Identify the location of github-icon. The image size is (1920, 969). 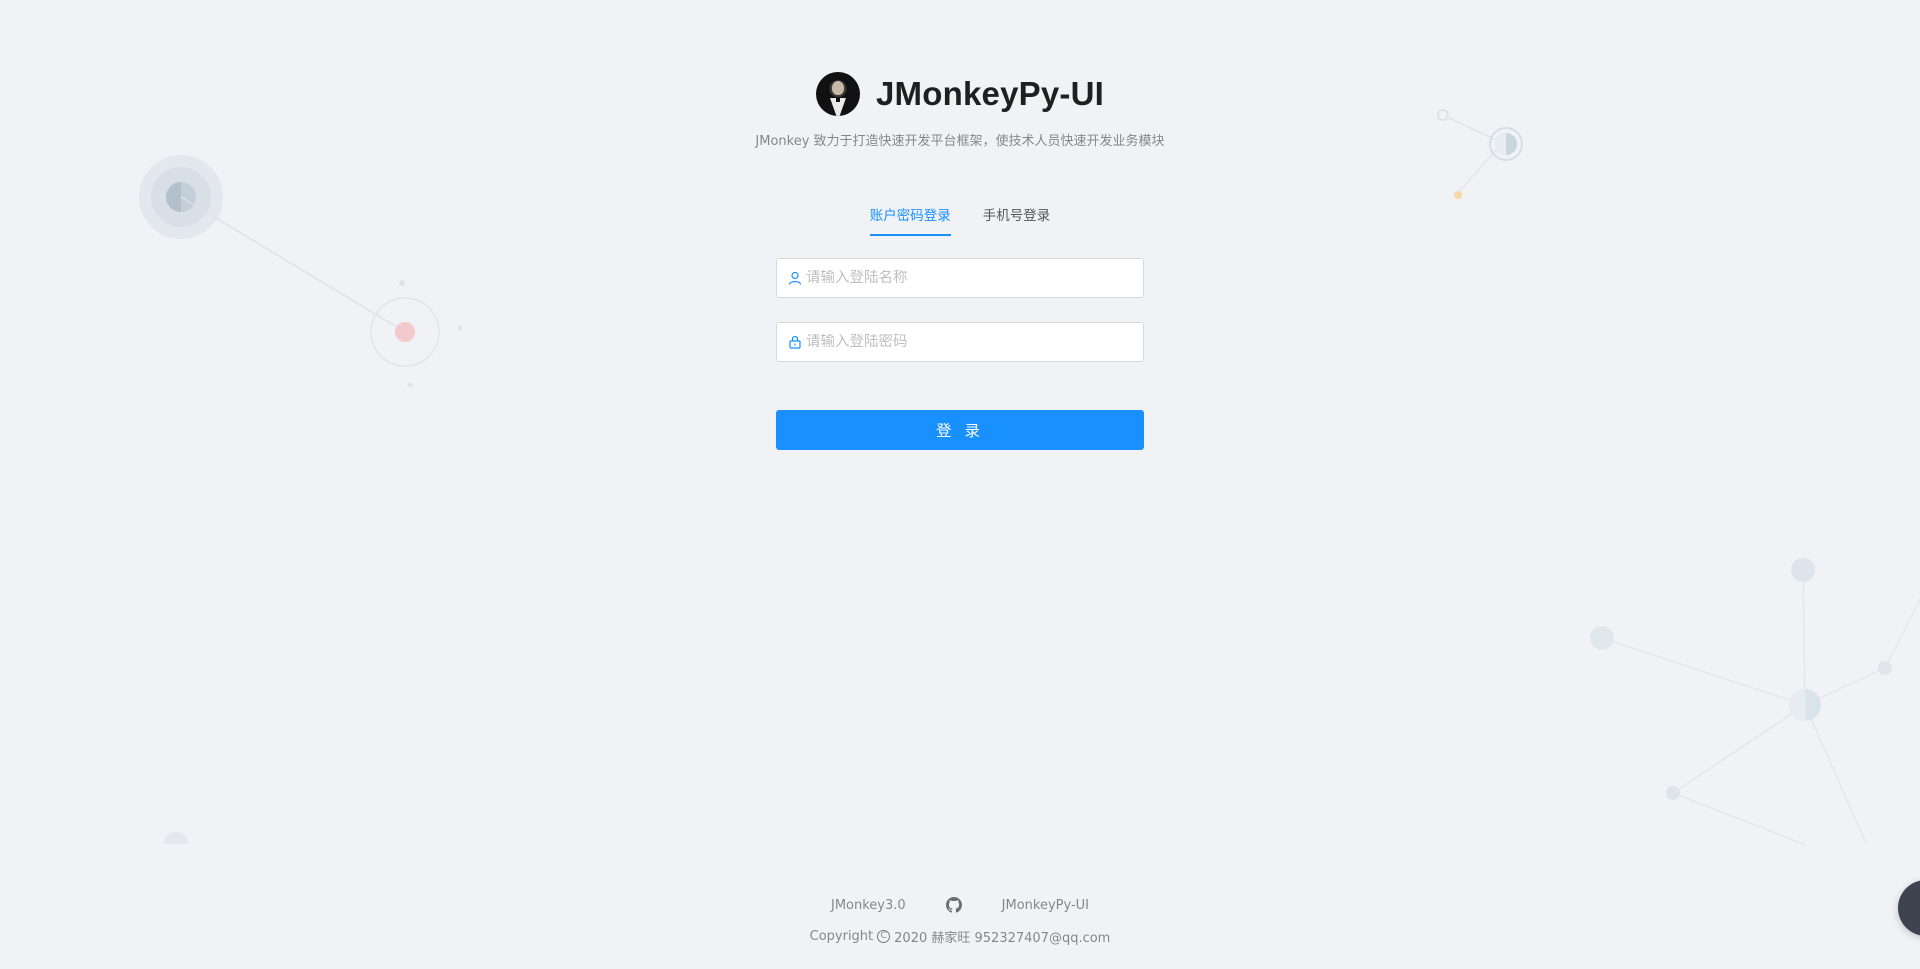
(953, 905).